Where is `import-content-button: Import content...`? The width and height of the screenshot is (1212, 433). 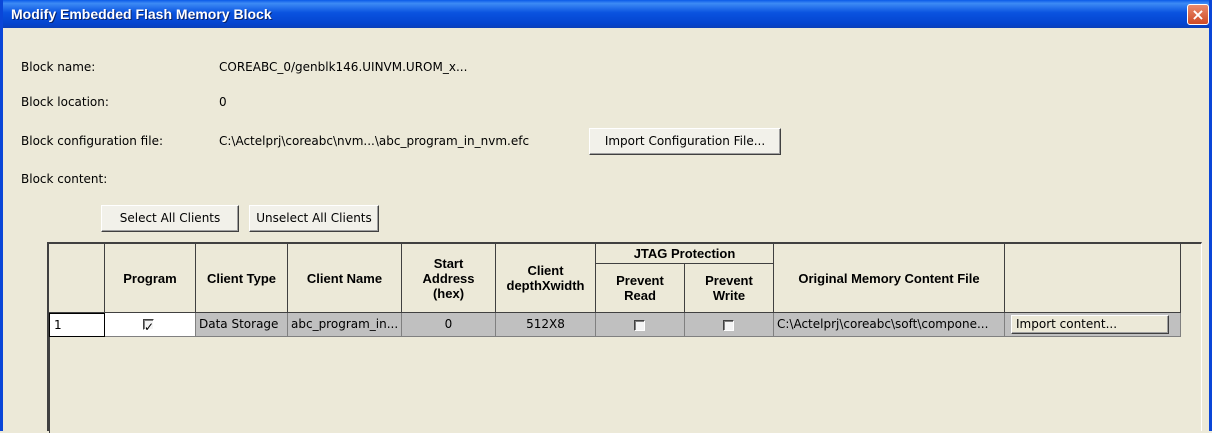 import-content-button: Import content... is located at coordinates (1090, 324).